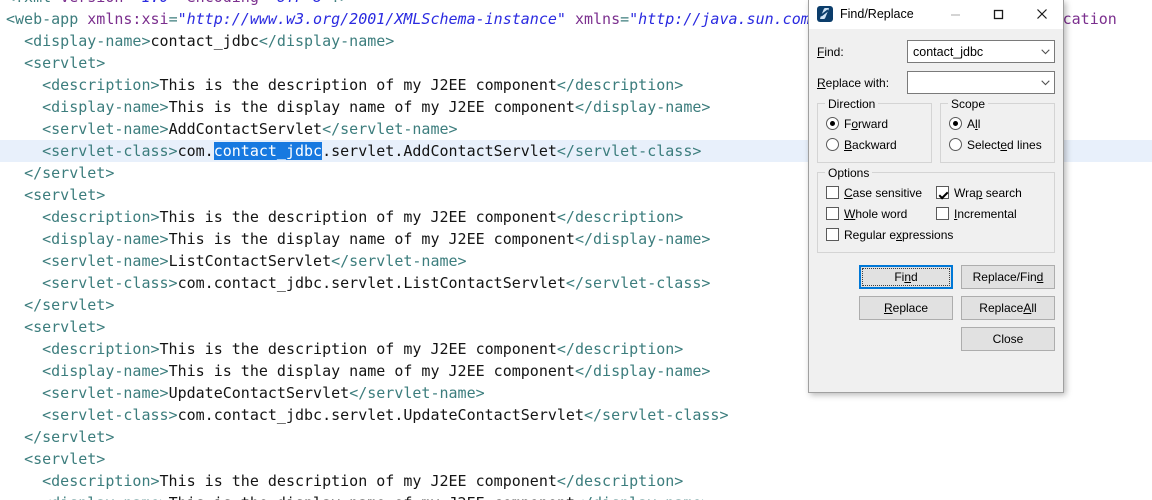 Image resolution: width=1152 pixels, height=500 pixels. I want to click on checkbox-incremental: Incremental, so click(991, 213).